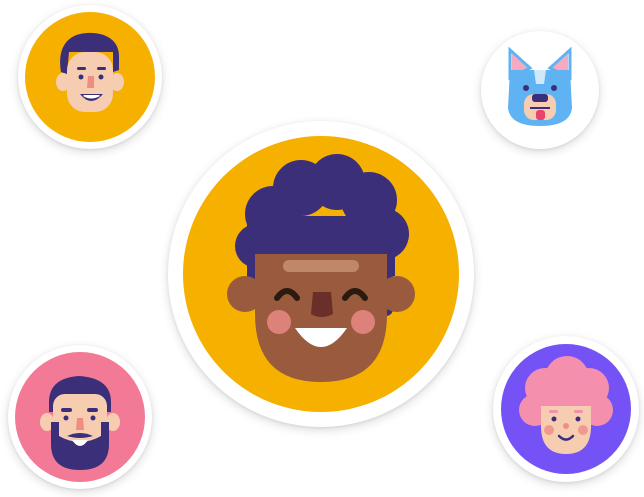 This screenshot has height=497, width=644. I want to click on dog-avatar-icon, so click(540, 90).